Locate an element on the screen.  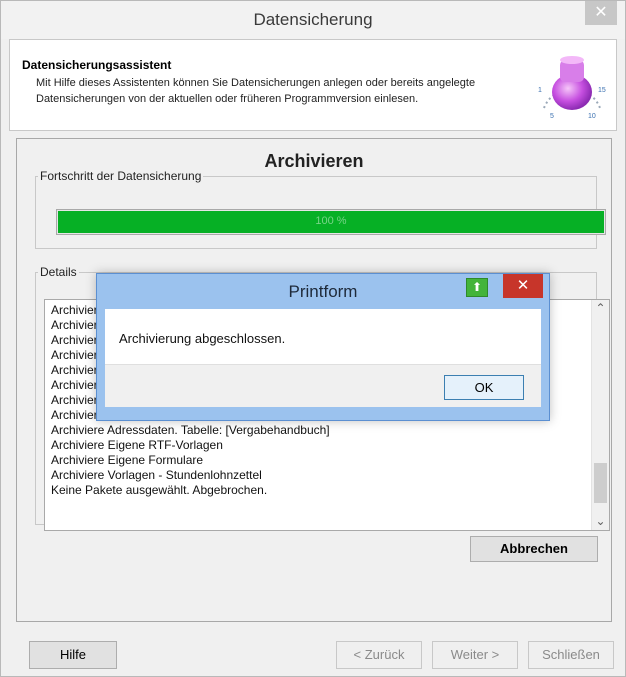
ok-button: OK is located at coordinates (484, 387).